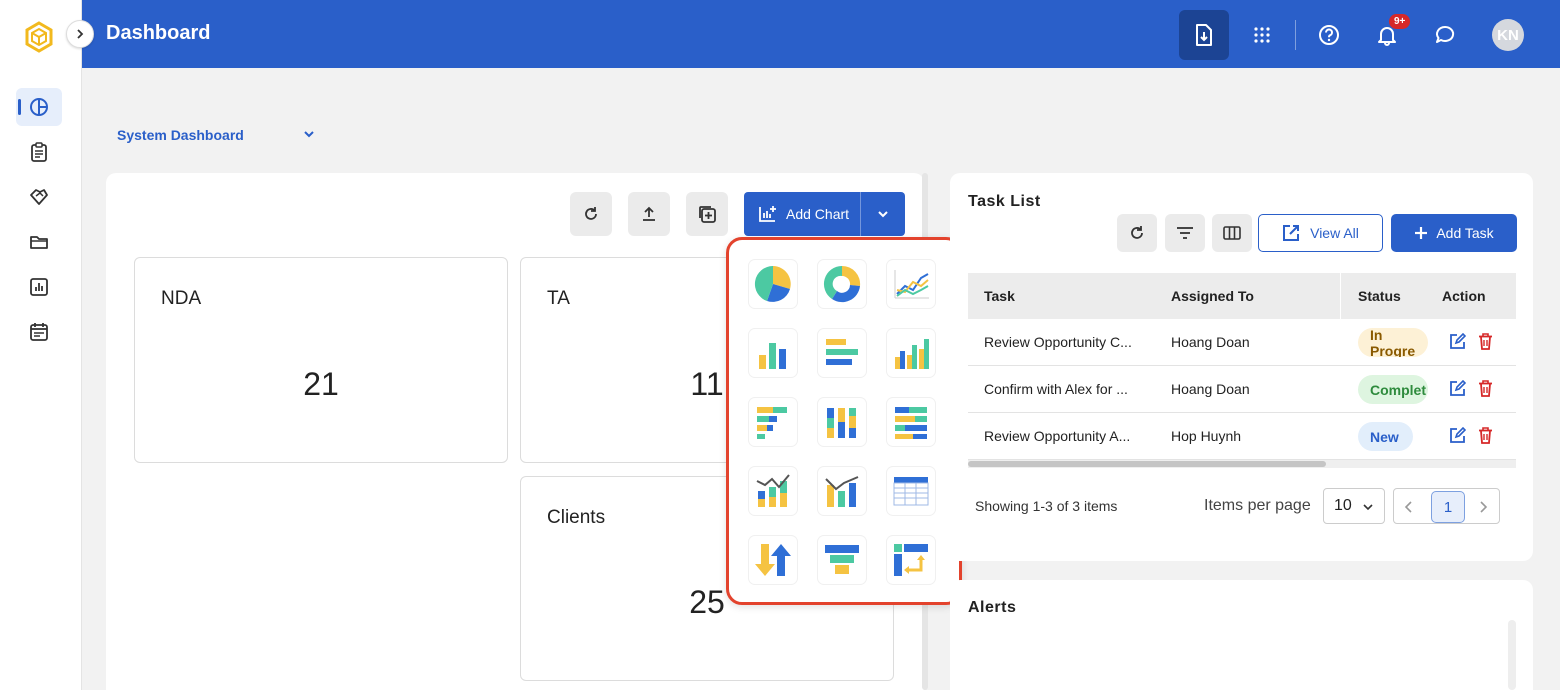  I want to click on help-button, so click(1329, 35).